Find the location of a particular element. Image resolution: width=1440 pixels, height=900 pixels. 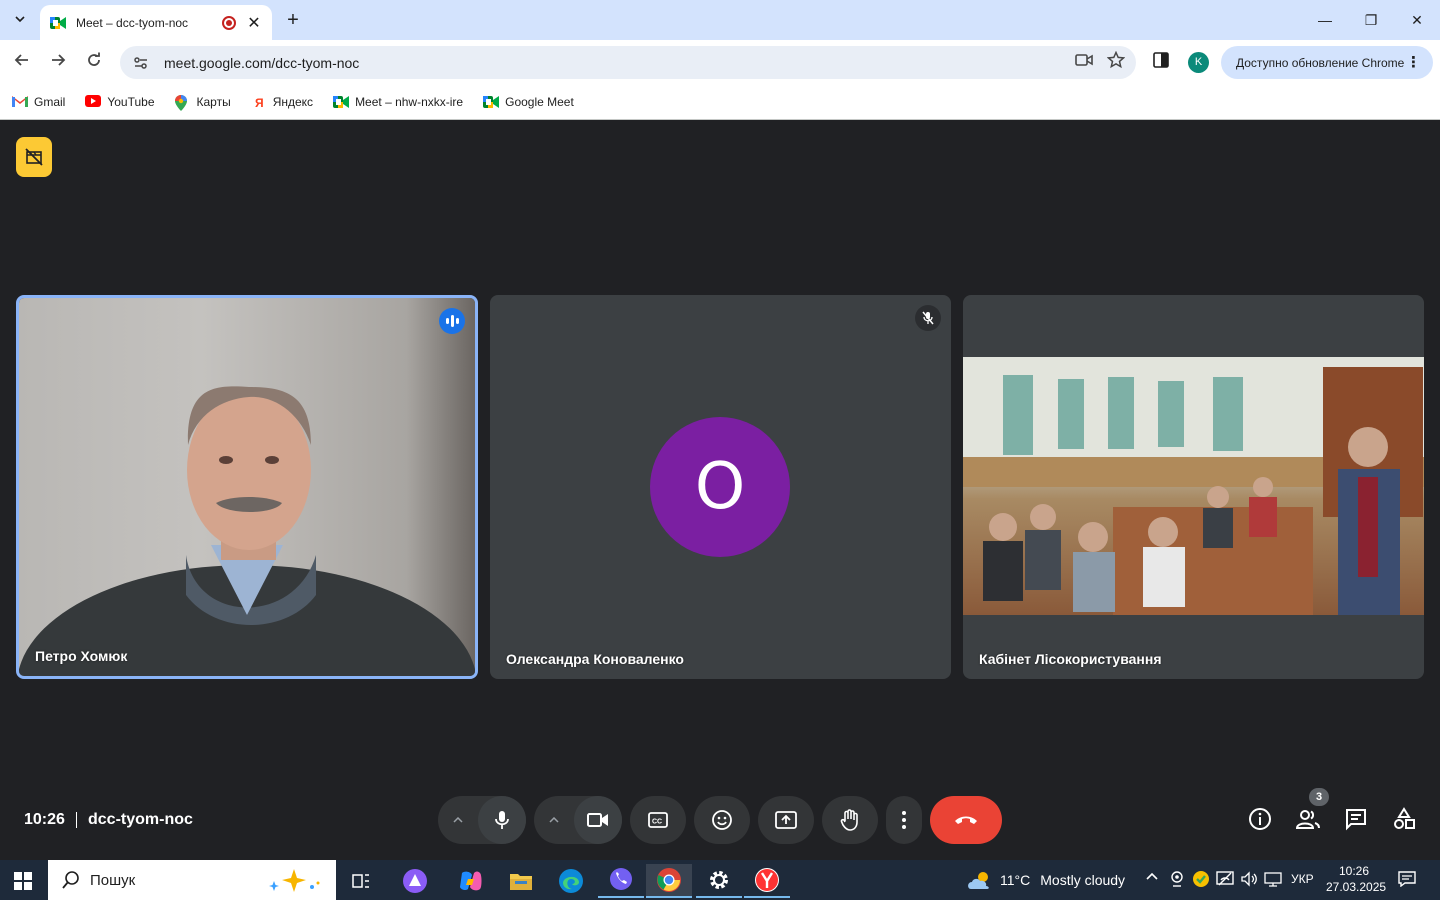

video-camera-icon is located at coordinates (597, 820).